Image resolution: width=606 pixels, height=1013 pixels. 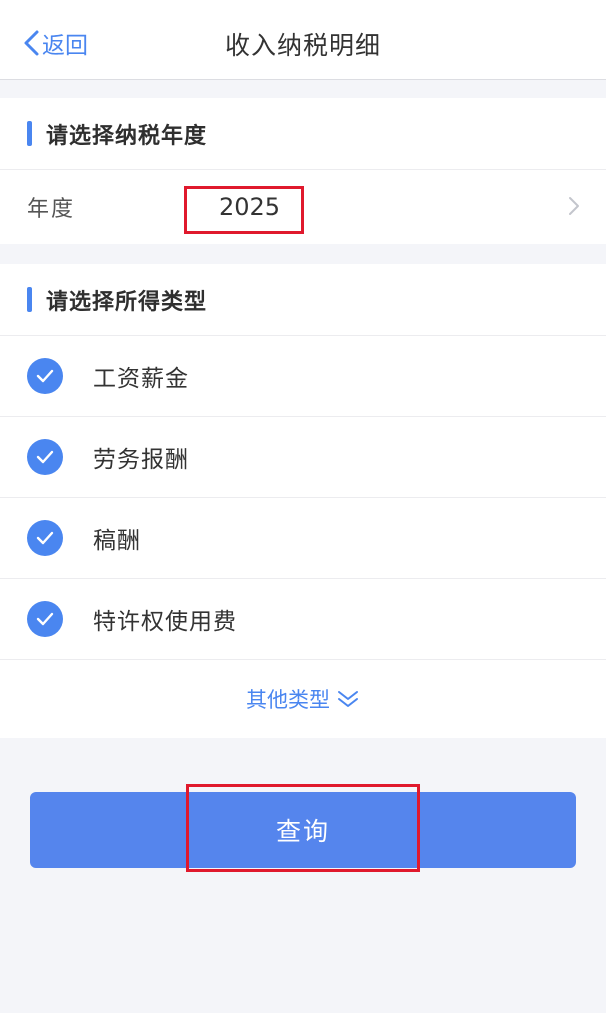 I want to click on type-item-author-remuneration: 稿酬, so click(x=303, y=538).